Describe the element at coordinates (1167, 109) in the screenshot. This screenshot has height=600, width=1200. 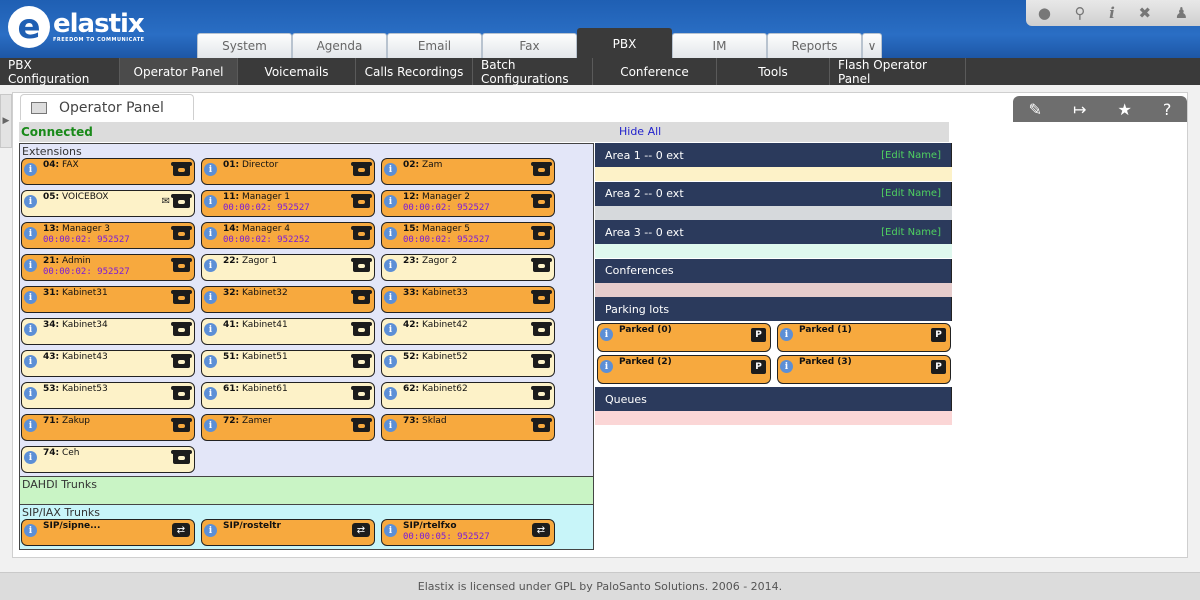
I see `help-icon: ?` at that location.